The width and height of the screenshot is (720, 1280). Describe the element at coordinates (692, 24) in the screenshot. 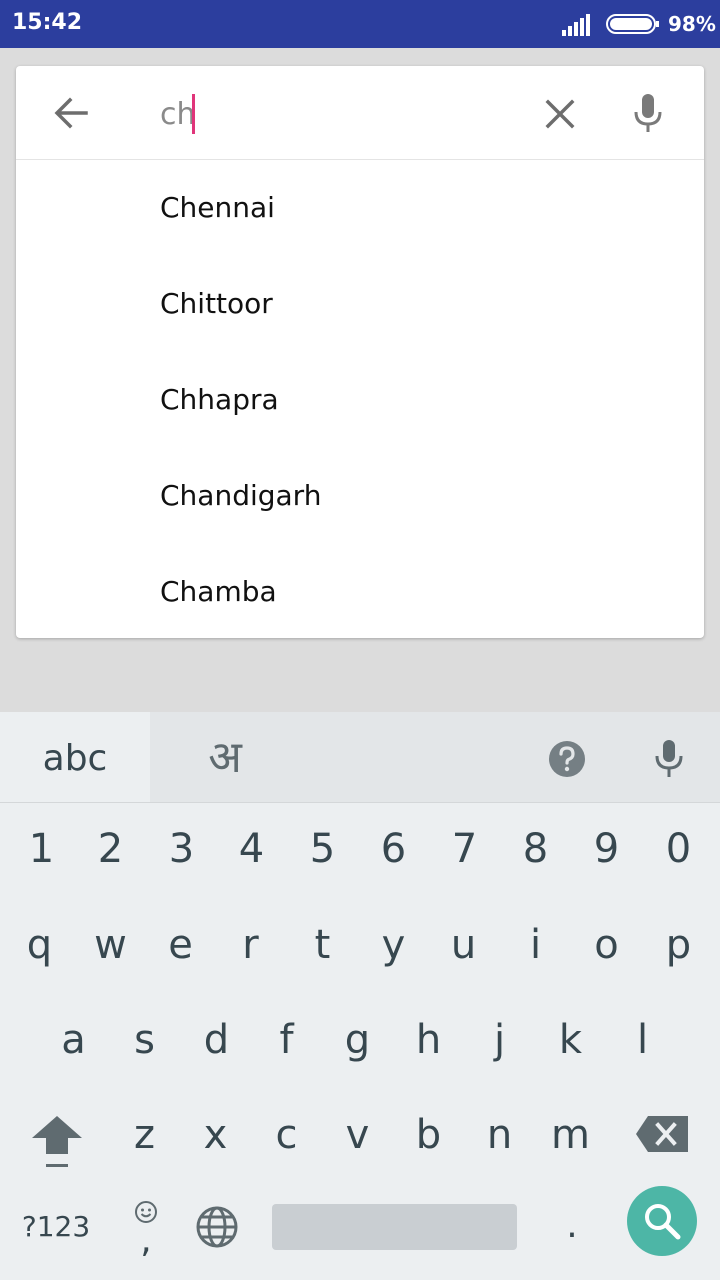

I see `battery-percentage: 98%` at that location.